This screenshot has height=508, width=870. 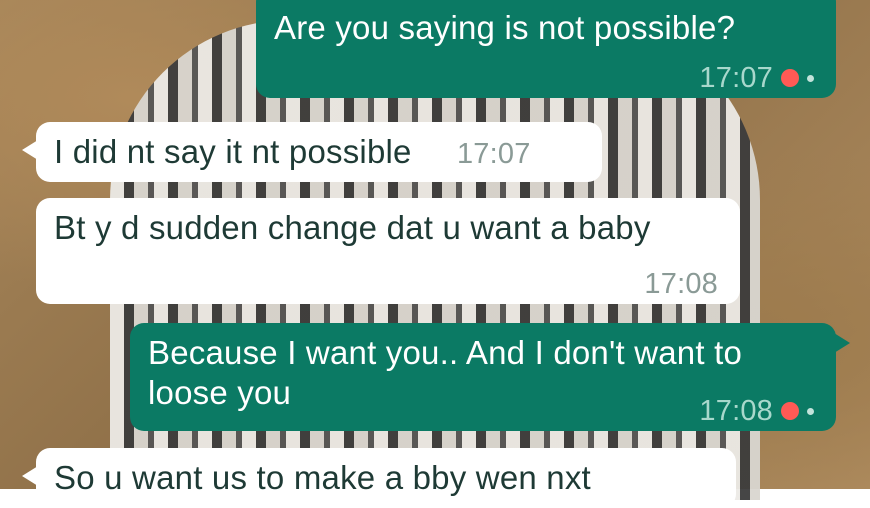 What do you see at coordinates (546, 49) in the screenshot?
I see `message-bubble-outgoing: Are you saying is not possible? 17:07` at bounding box center [546, 49].